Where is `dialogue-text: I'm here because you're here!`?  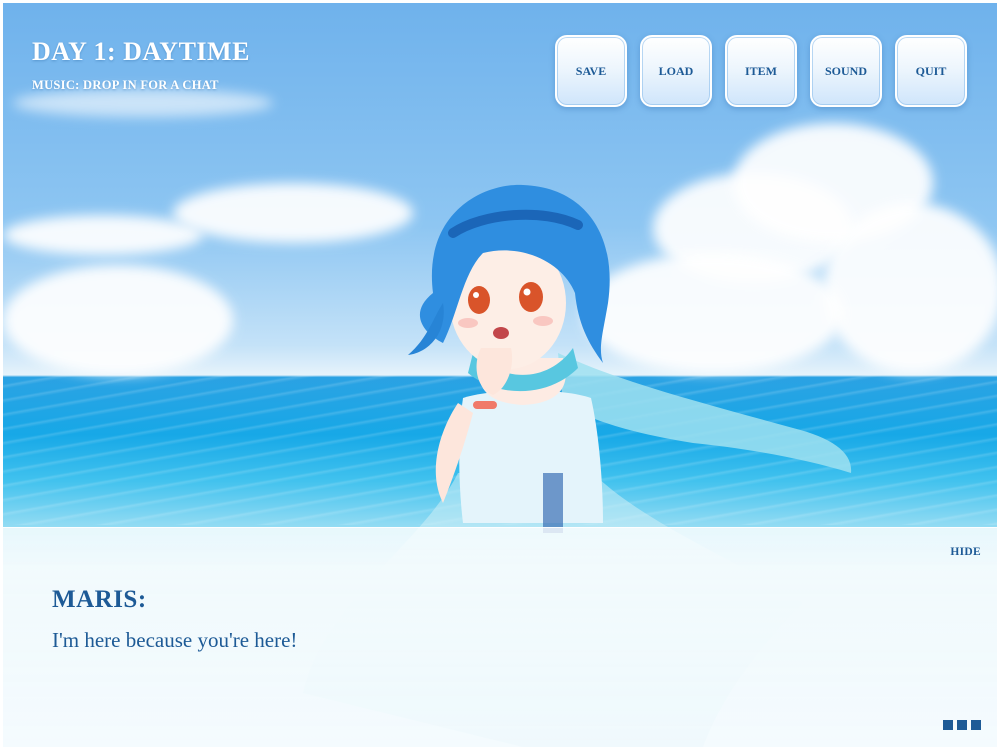
dialogue-text: I'm here because you're here! is located at coordinates (174, 640).